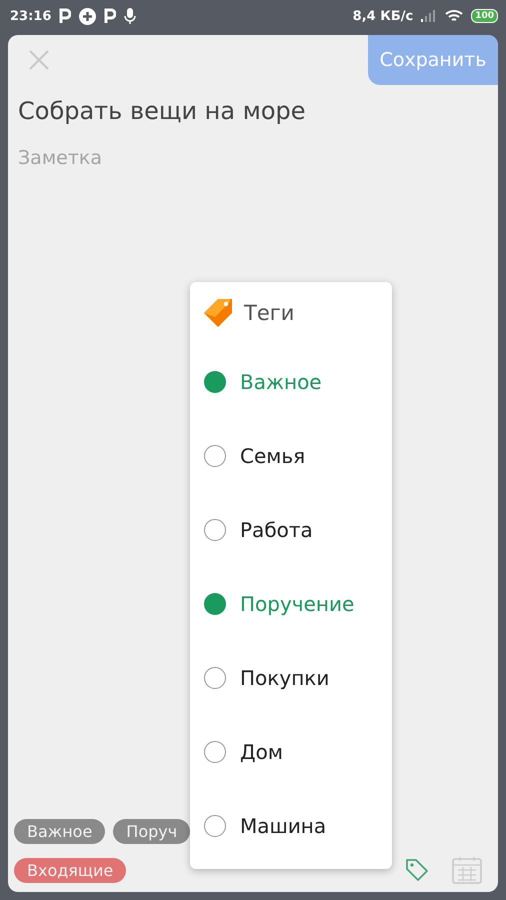 This screenshot has height=900, width=506. What do you see at coordinates (253, 158) in the screenshot?
I see `note-field: Заметка` at bounding box center [253, 158].